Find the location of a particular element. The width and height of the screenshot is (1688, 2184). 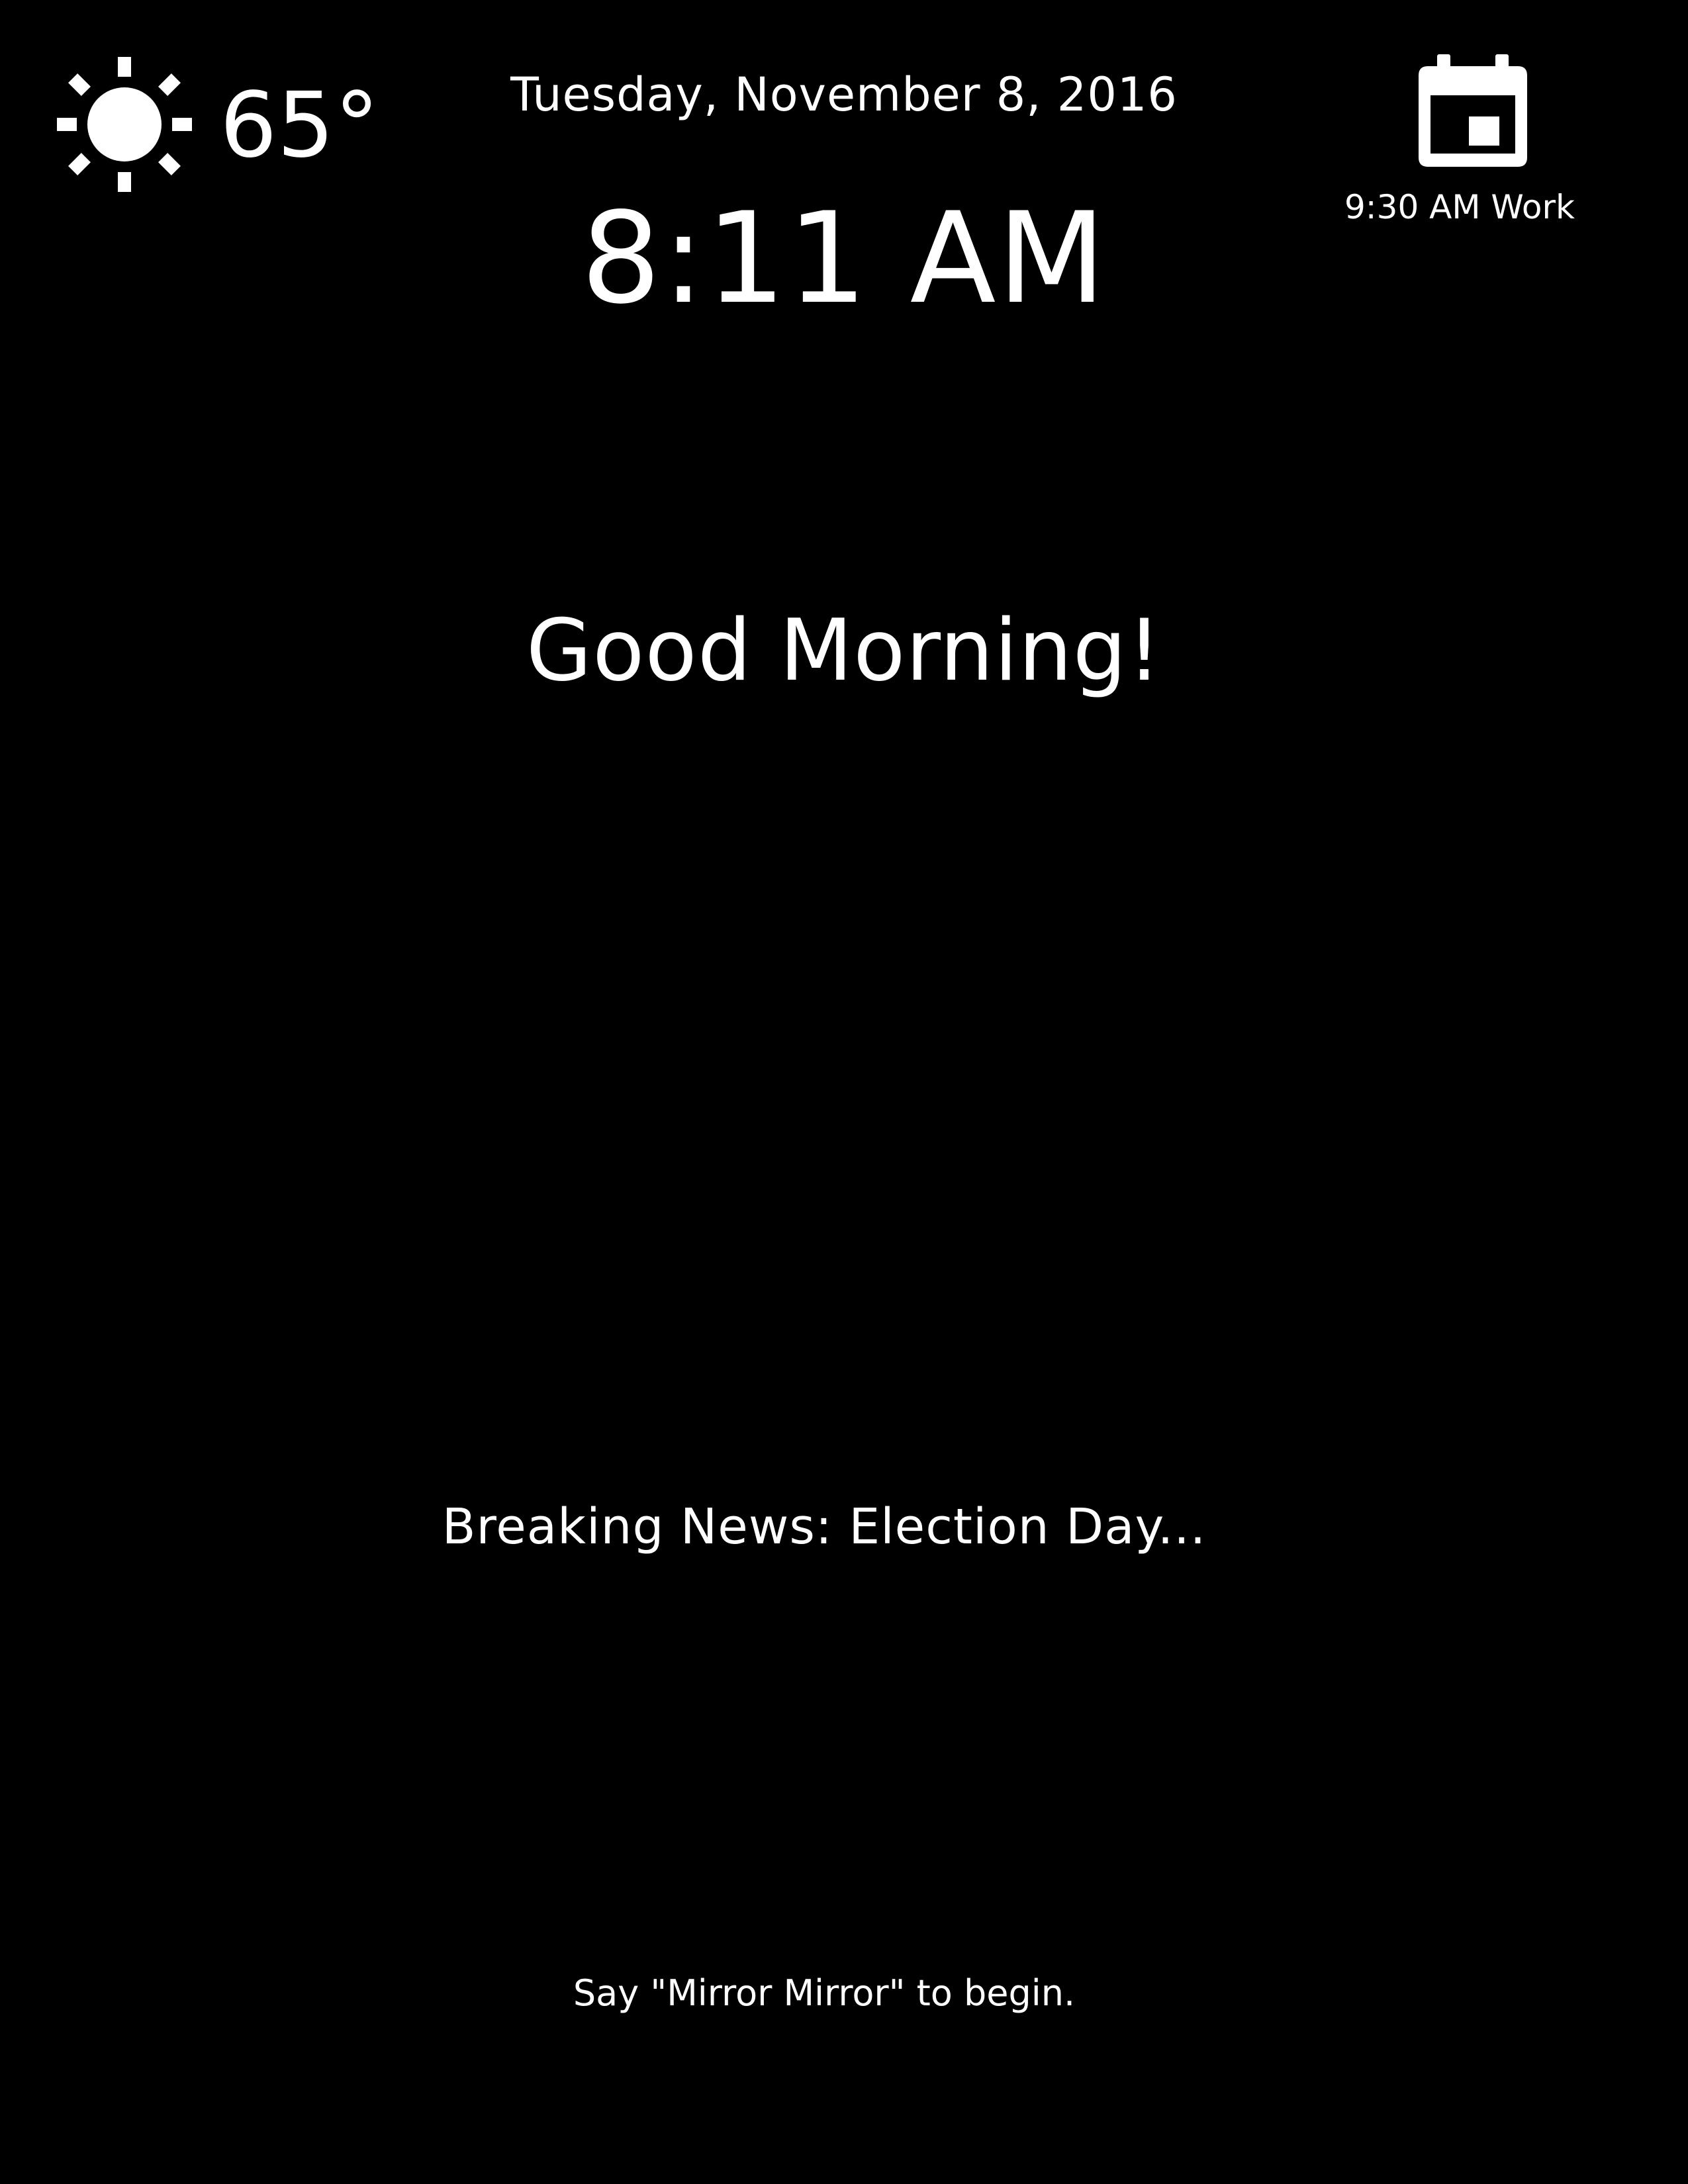

voice-prompt: Say "Mirror Mirror" to begin. is located at coordinates (824, 1993).